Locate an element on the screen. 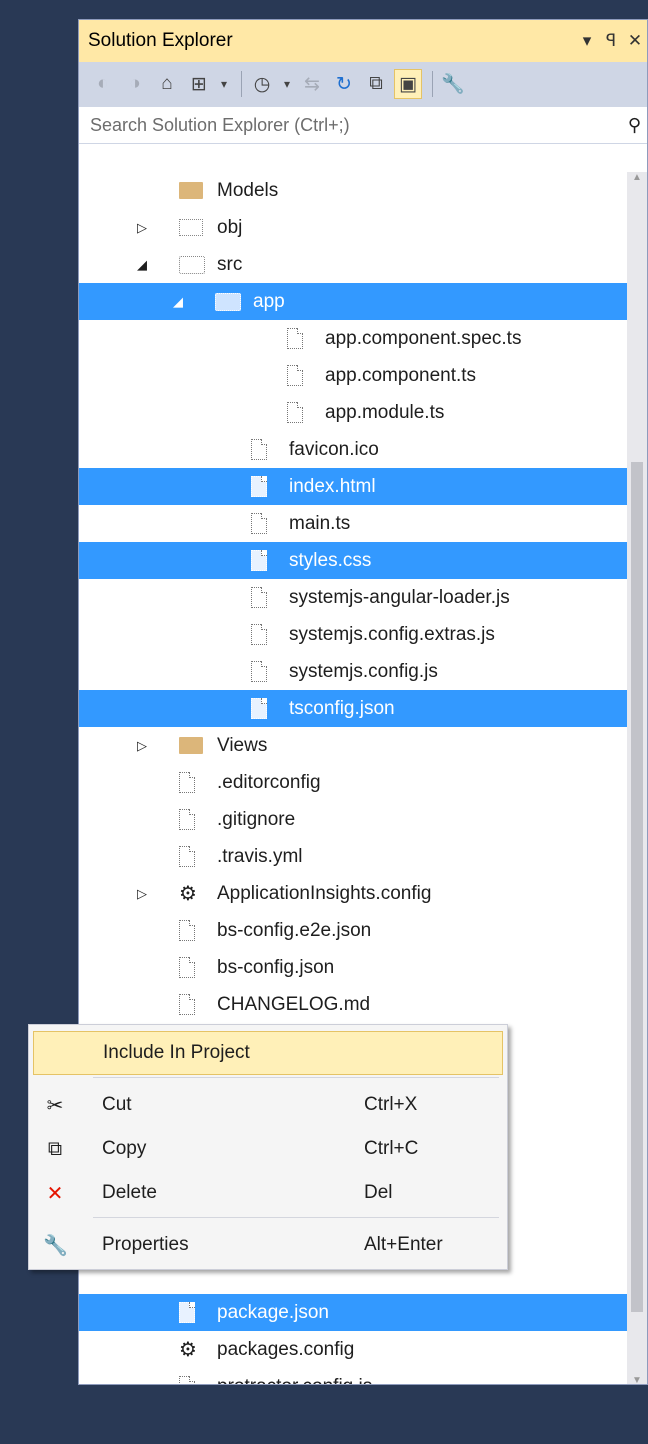 The width and height of the screenshot is (648, 1444). scissors-icon: ✂ is located at coordinates (55, 1105).